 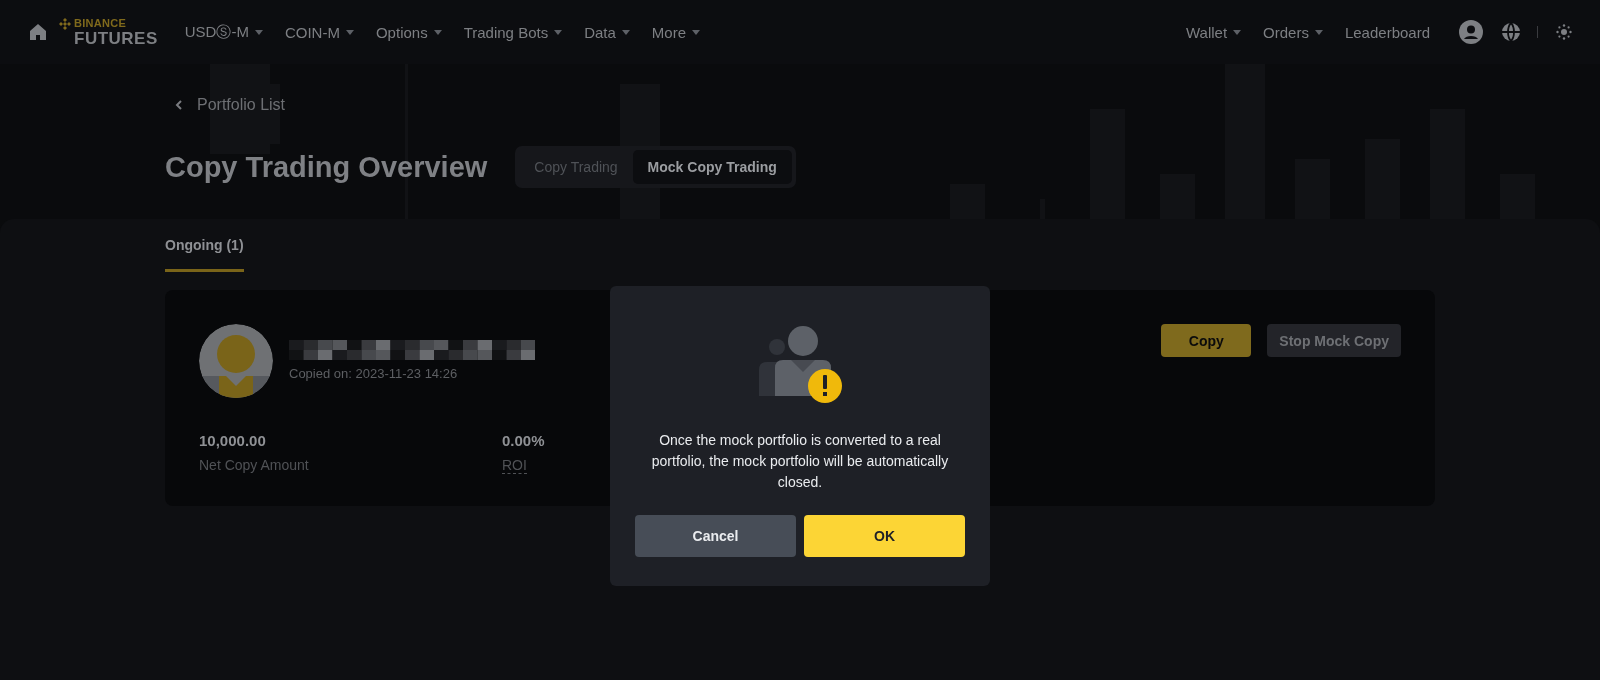 I want to click on nav-menu-item: COIN-M, so click(x=319, y=32).